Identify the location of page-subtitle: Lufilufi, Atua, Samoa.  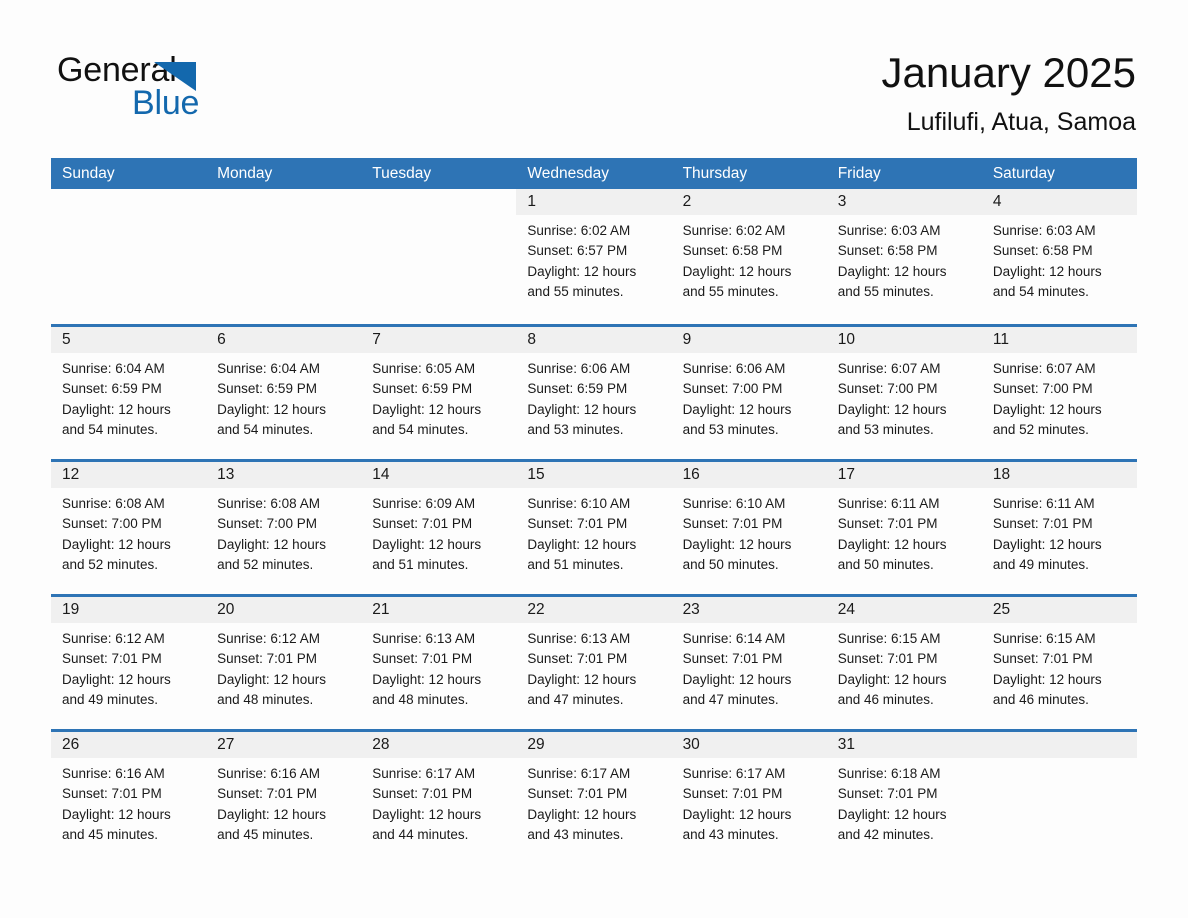
(1021, 122).